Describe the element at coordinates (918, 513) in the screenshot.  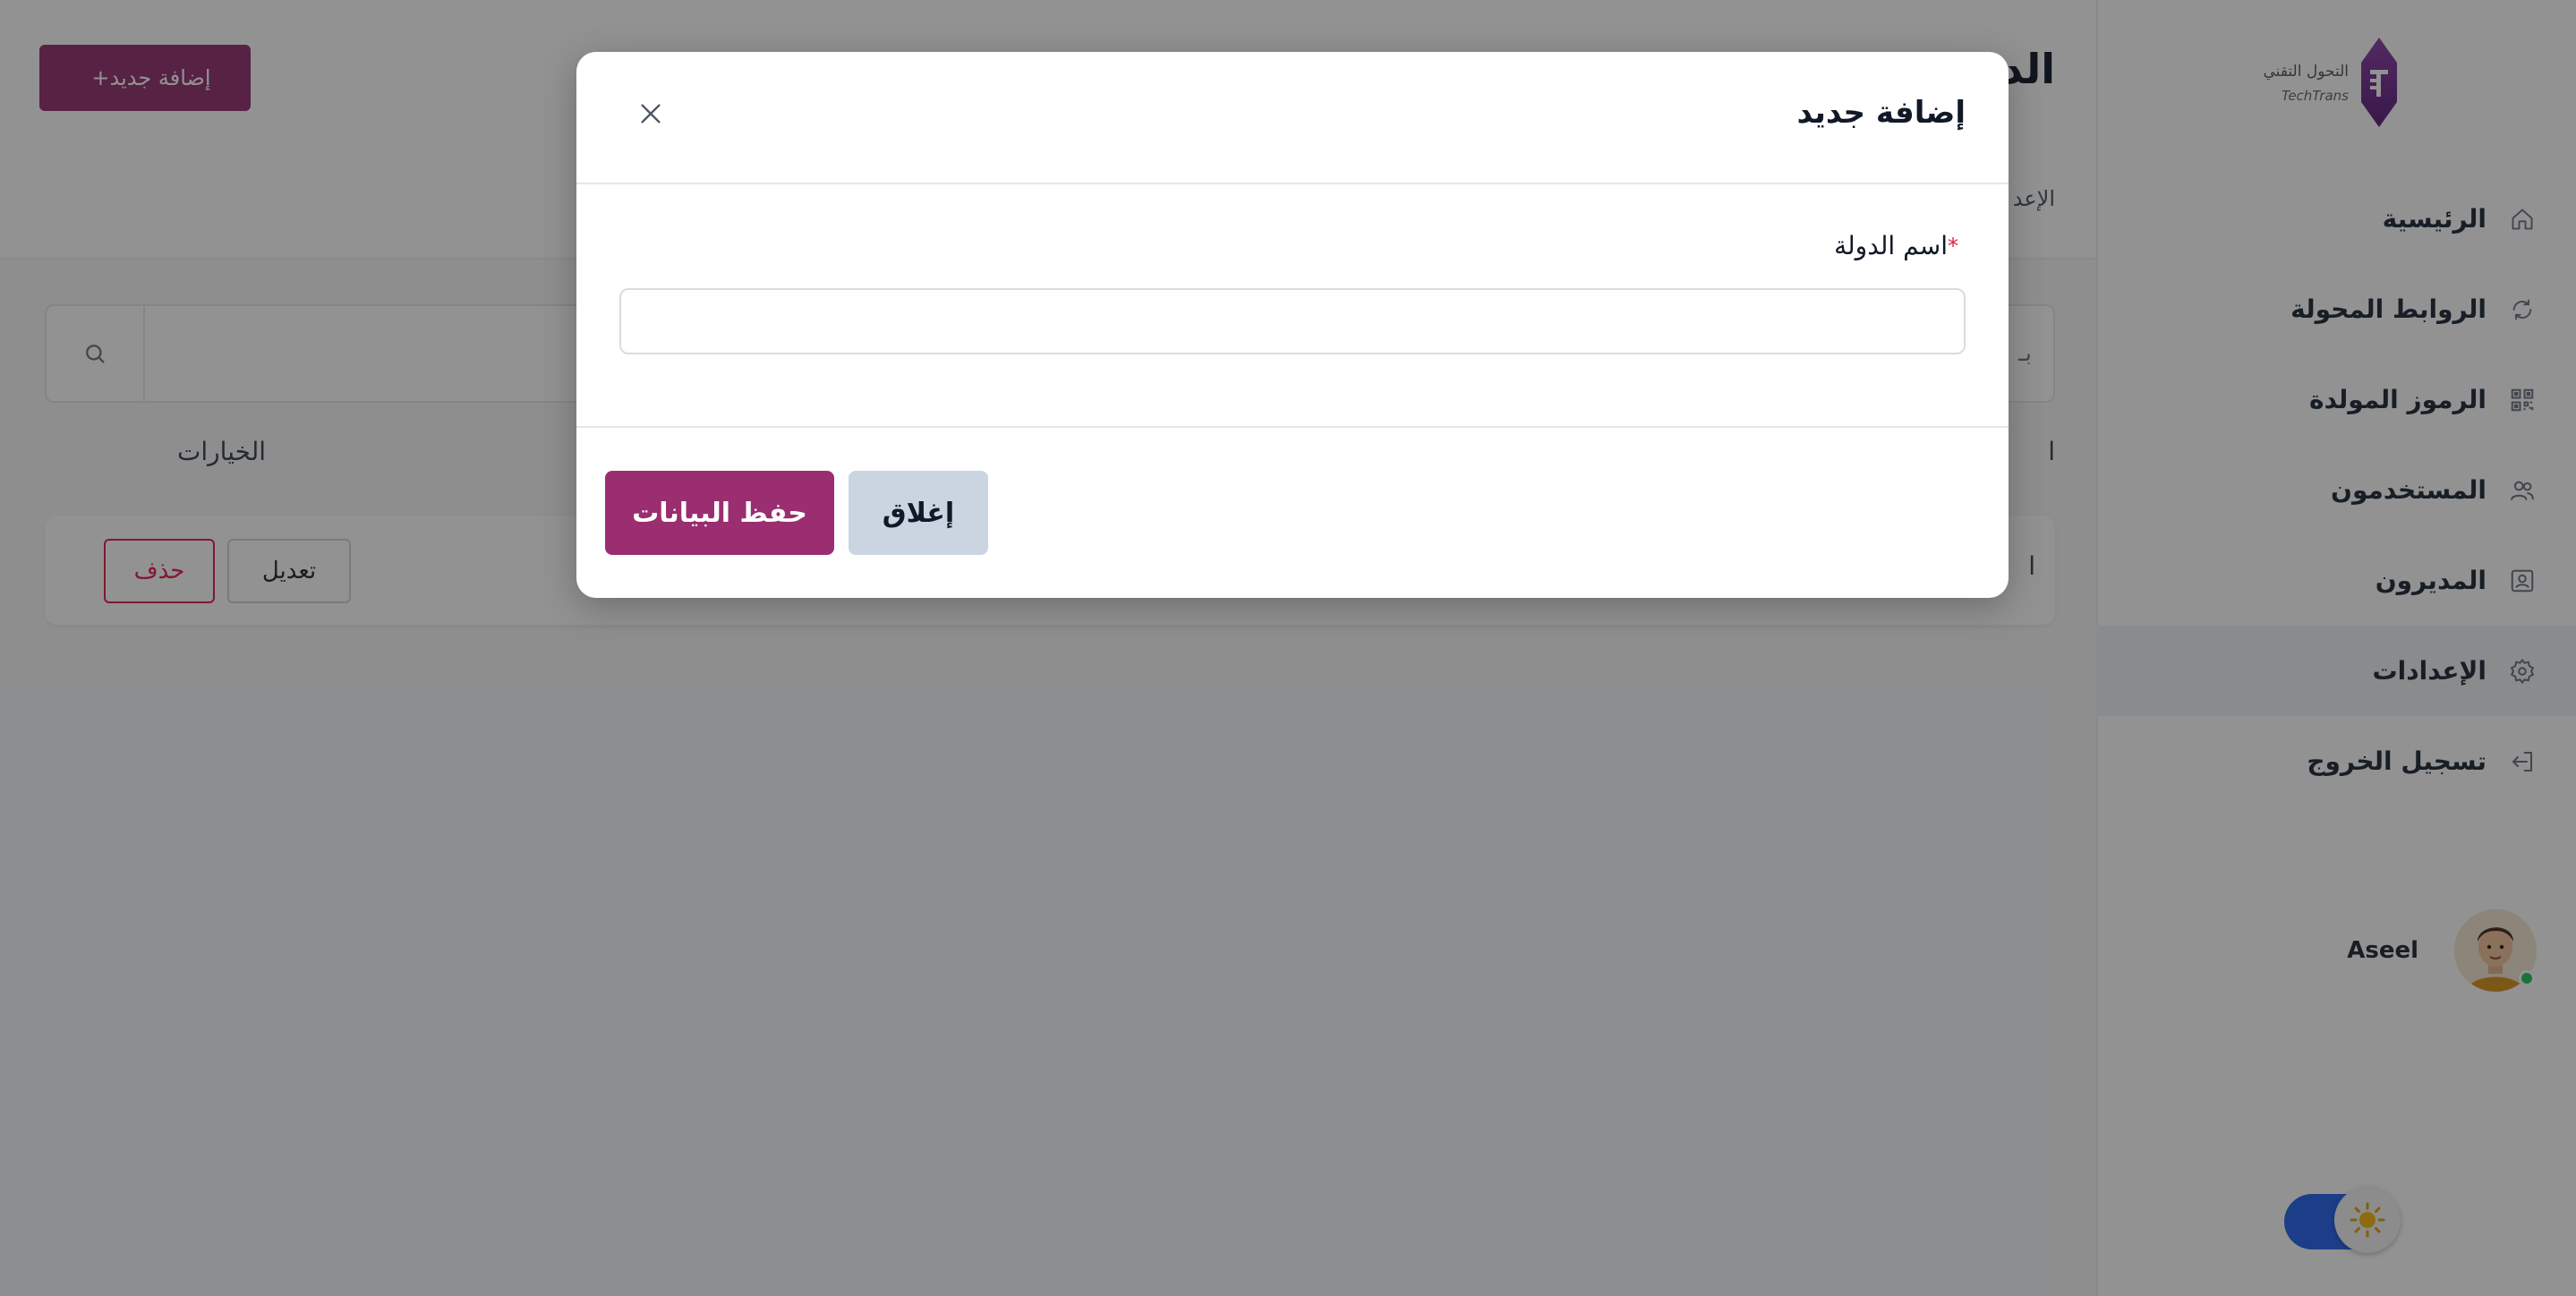
I see `close-button: إغلاق` at that location.